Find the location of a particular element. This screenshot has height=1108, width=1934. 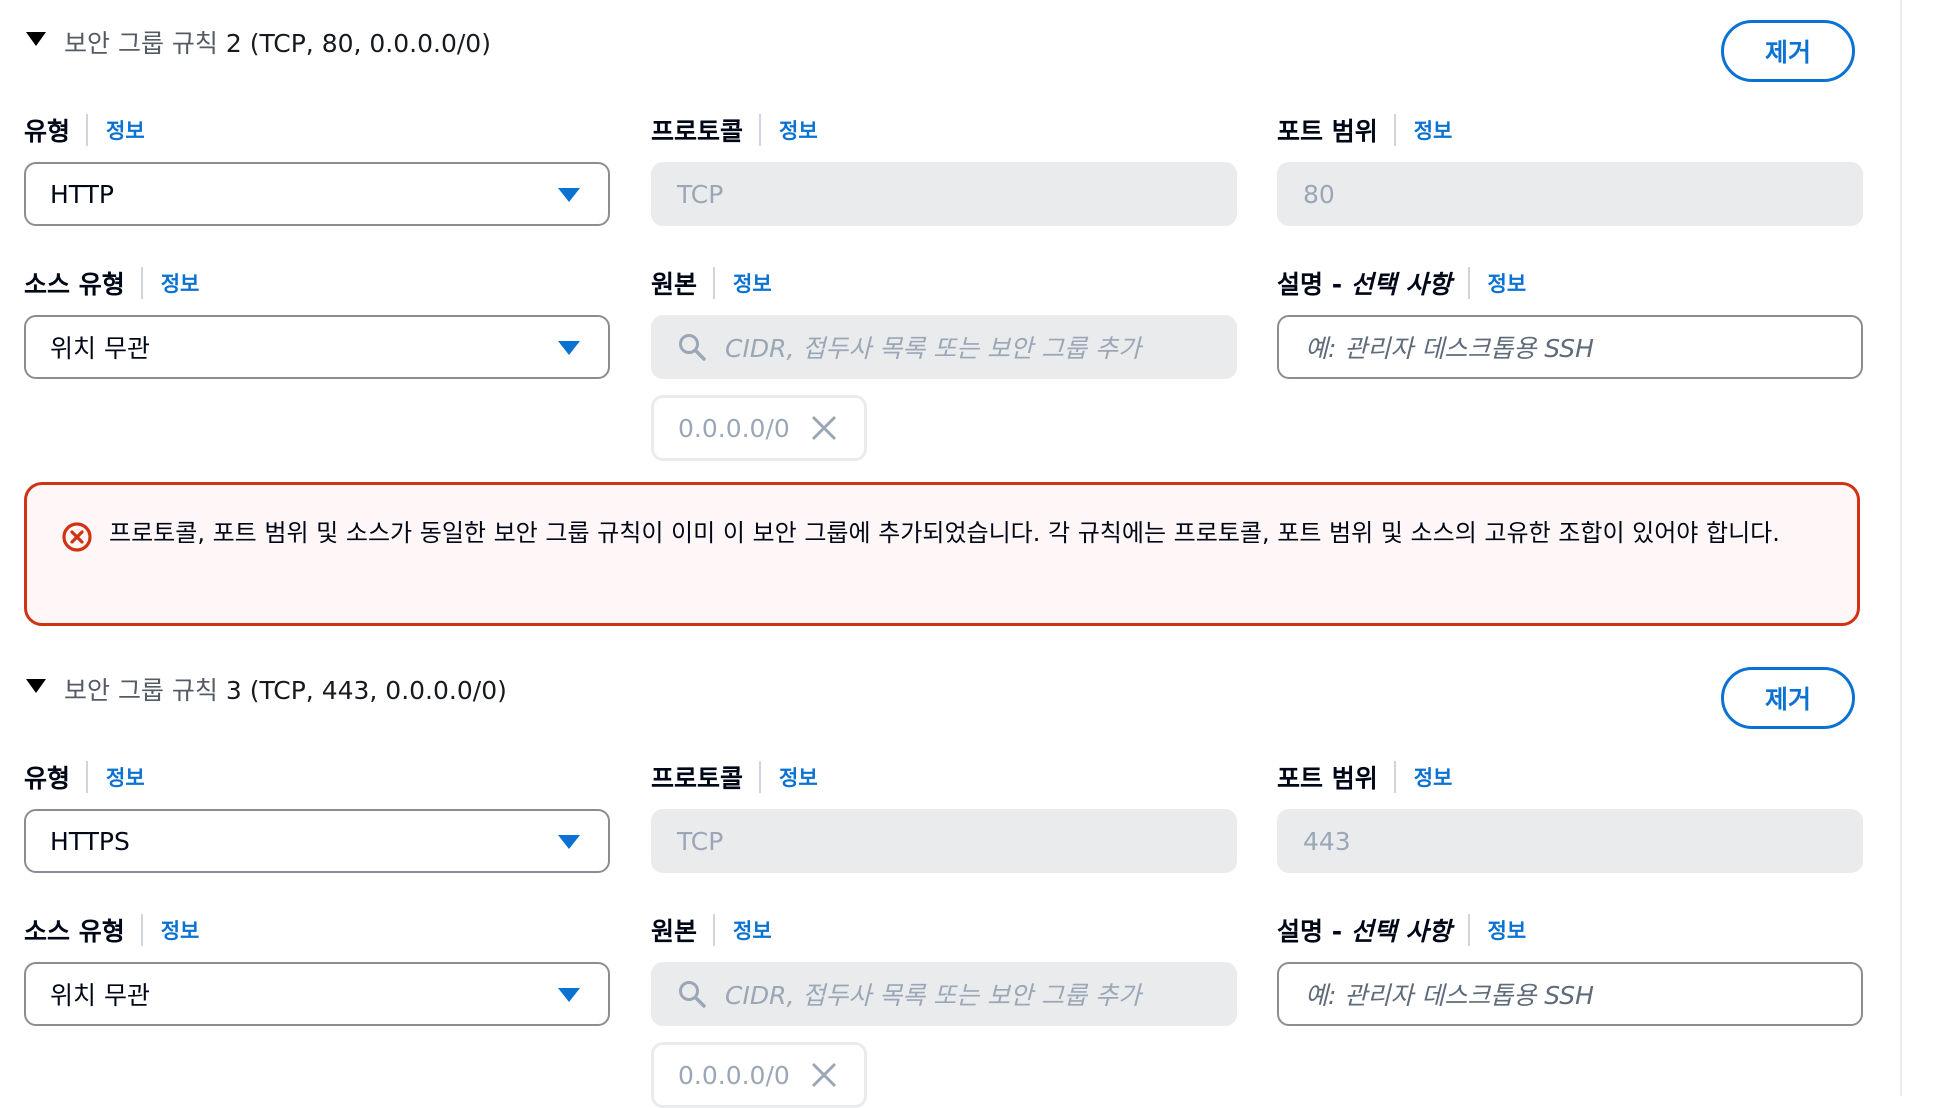

source-type-value: 위치 무관 is located at coordinates (100, 995).